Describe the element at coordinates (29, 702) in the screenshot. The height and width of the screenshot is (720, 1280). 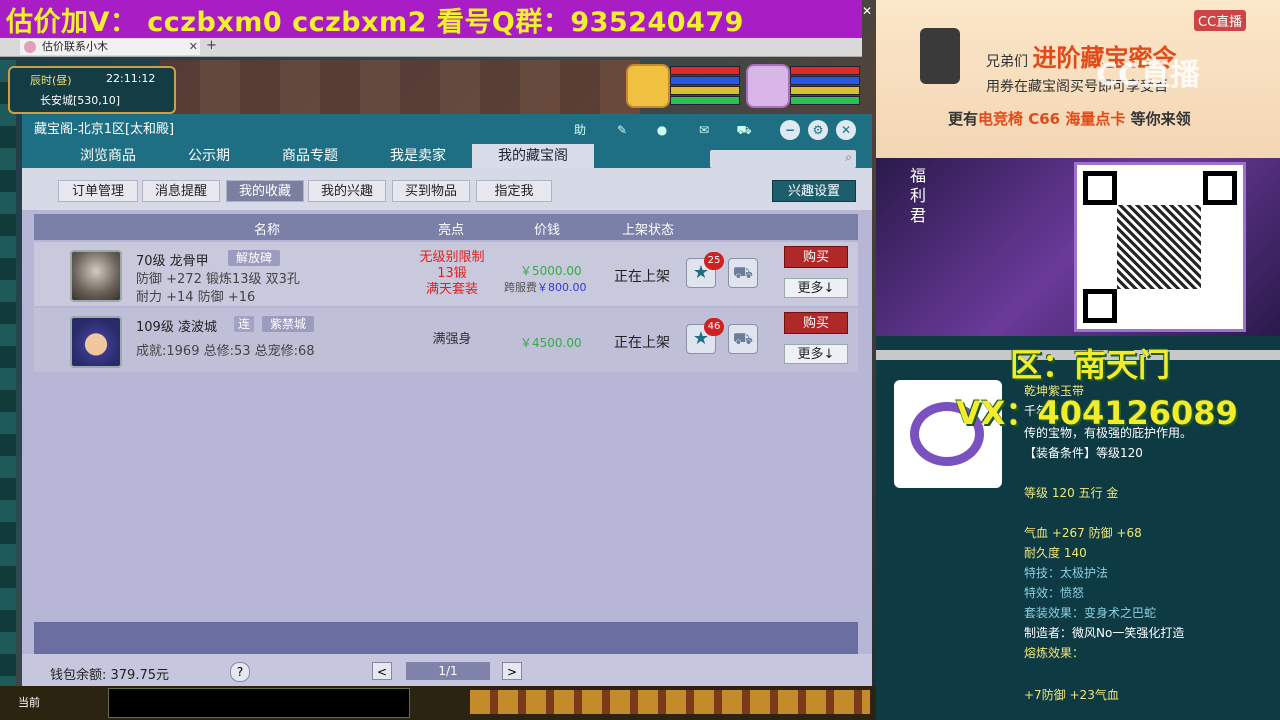
I see `channel-current: 当前` at that location.